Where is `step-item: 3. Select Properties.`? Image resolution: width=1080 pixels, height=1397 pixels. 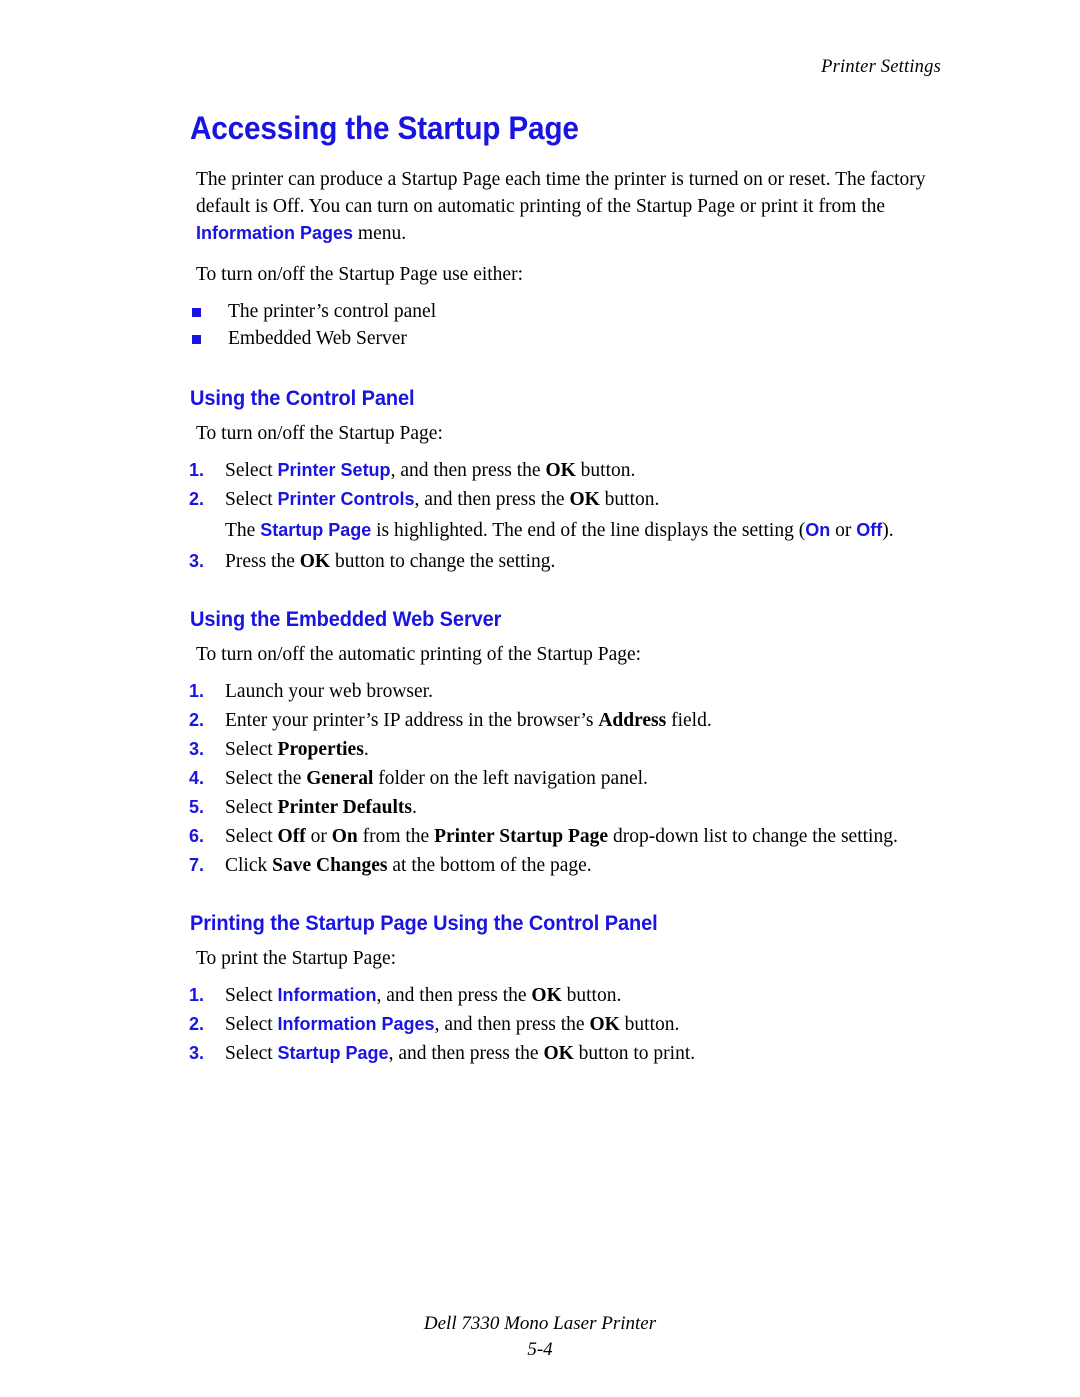 step-item: 3. Select Properties. is located at coordinates (557, 749).